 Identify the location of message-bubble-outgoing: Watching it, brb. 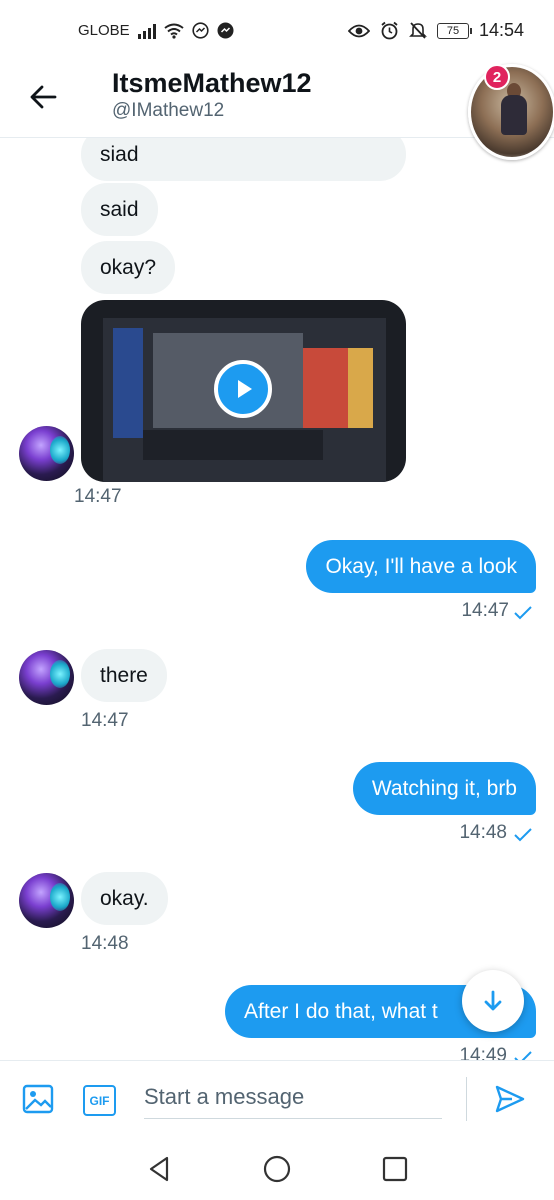
(444, 789).